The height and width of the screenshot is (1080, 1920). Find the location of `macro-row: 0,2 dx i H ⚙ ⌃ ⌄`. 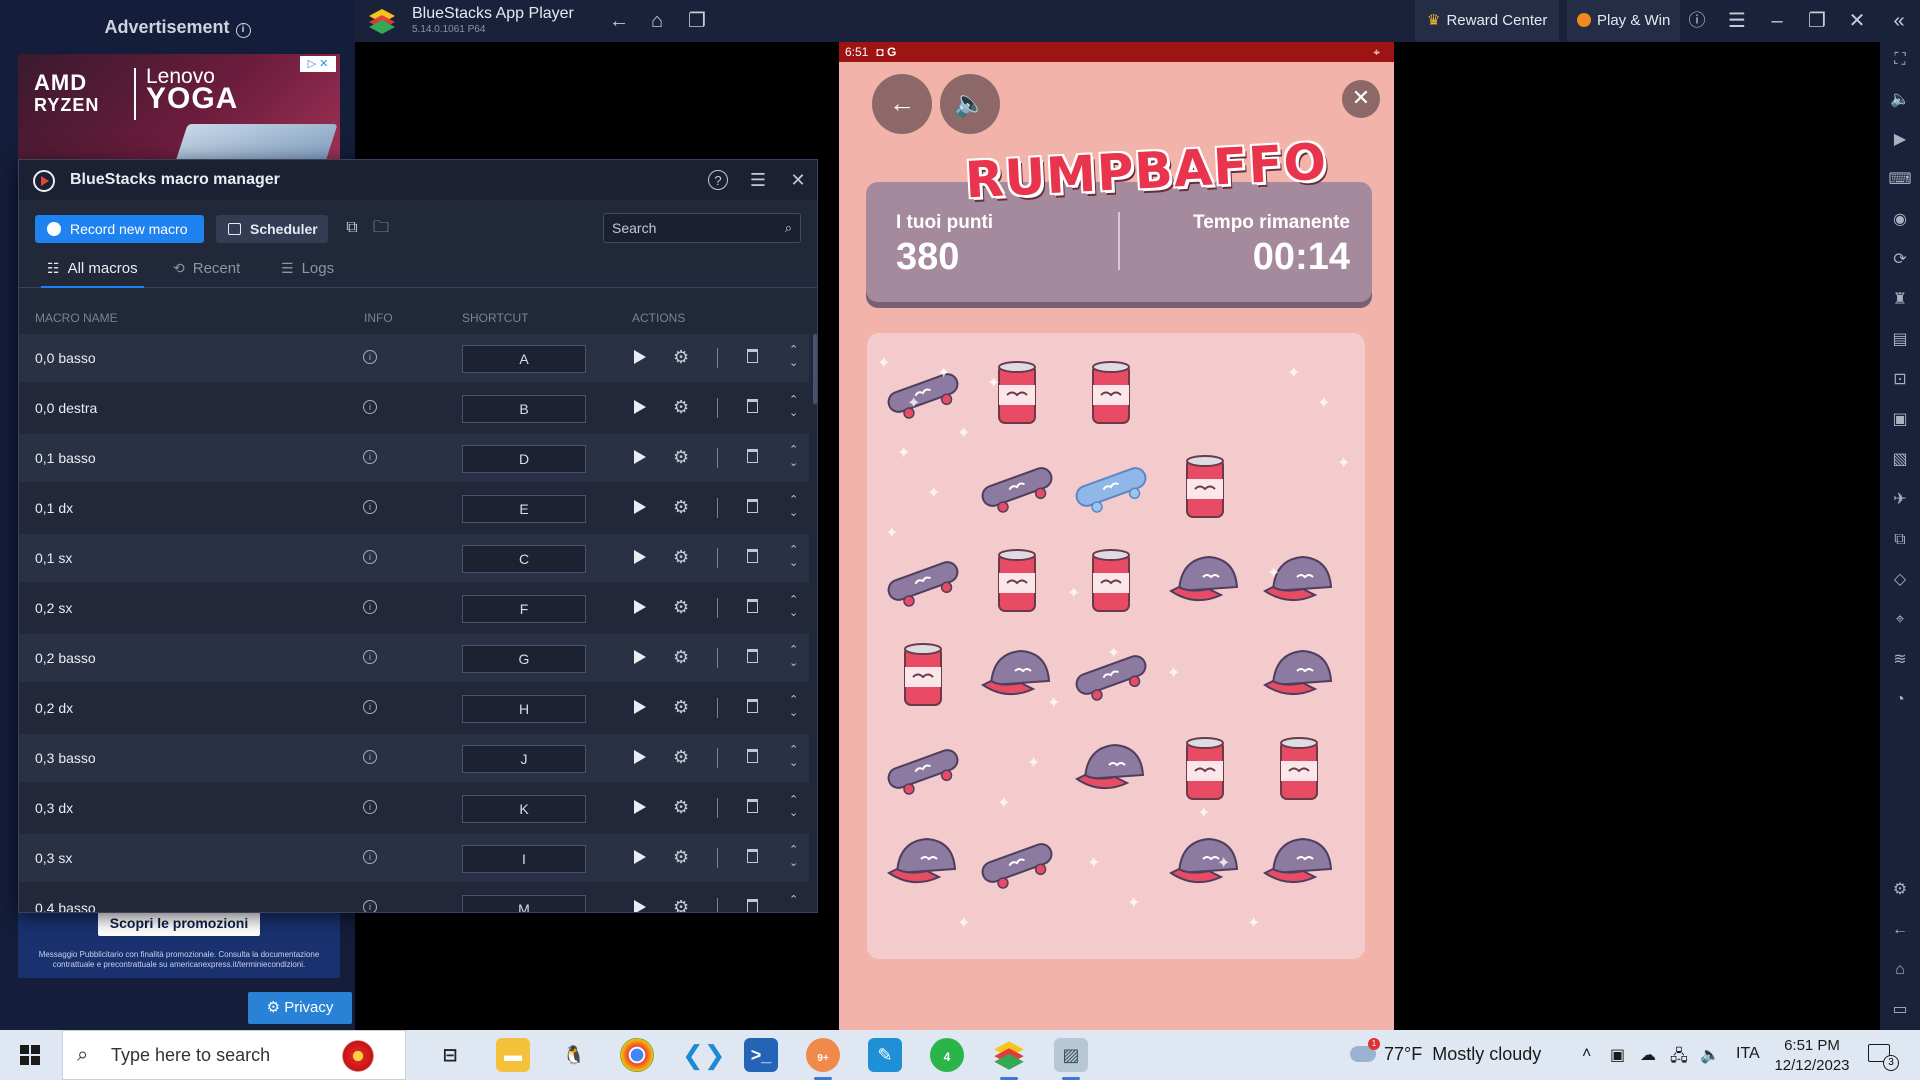

macro-row: 0,2 dx i H ⚙ ⌃ ⌄ is located at coordinates (414, 708).